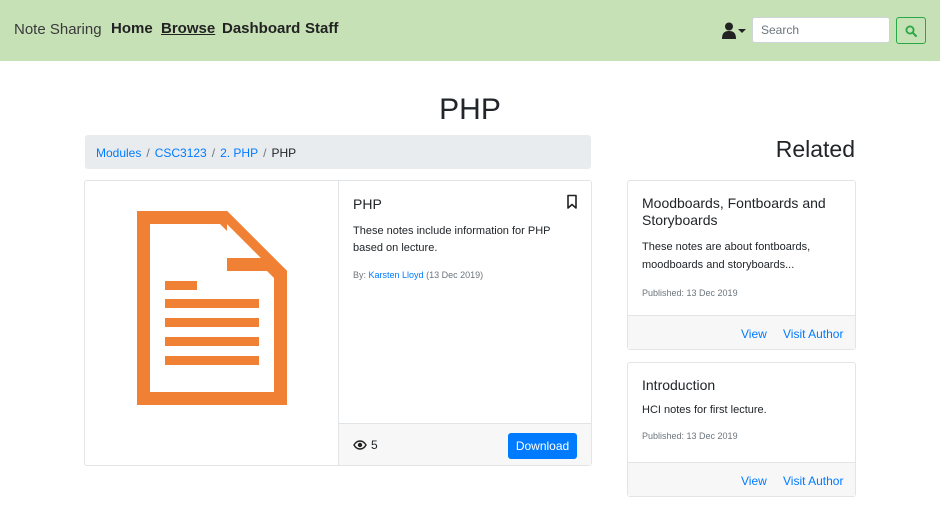 The image size is (940, 529). Describe the element at coordinates (374, 445) in the screenshot. I see `view-count-value: 5` at that location.